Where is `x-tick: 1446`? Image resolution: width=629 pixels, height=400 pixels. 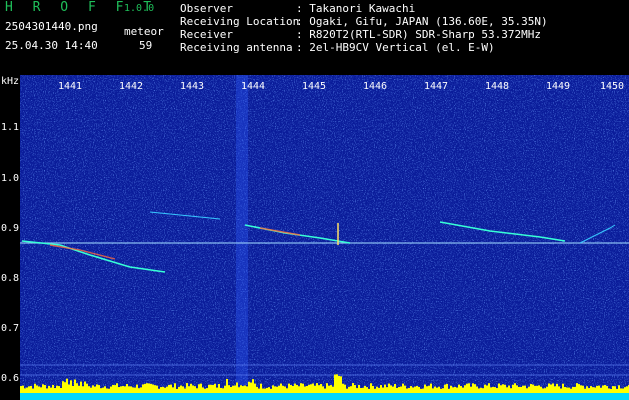 x-tick: 1446 is located at coordinates (375, 86).